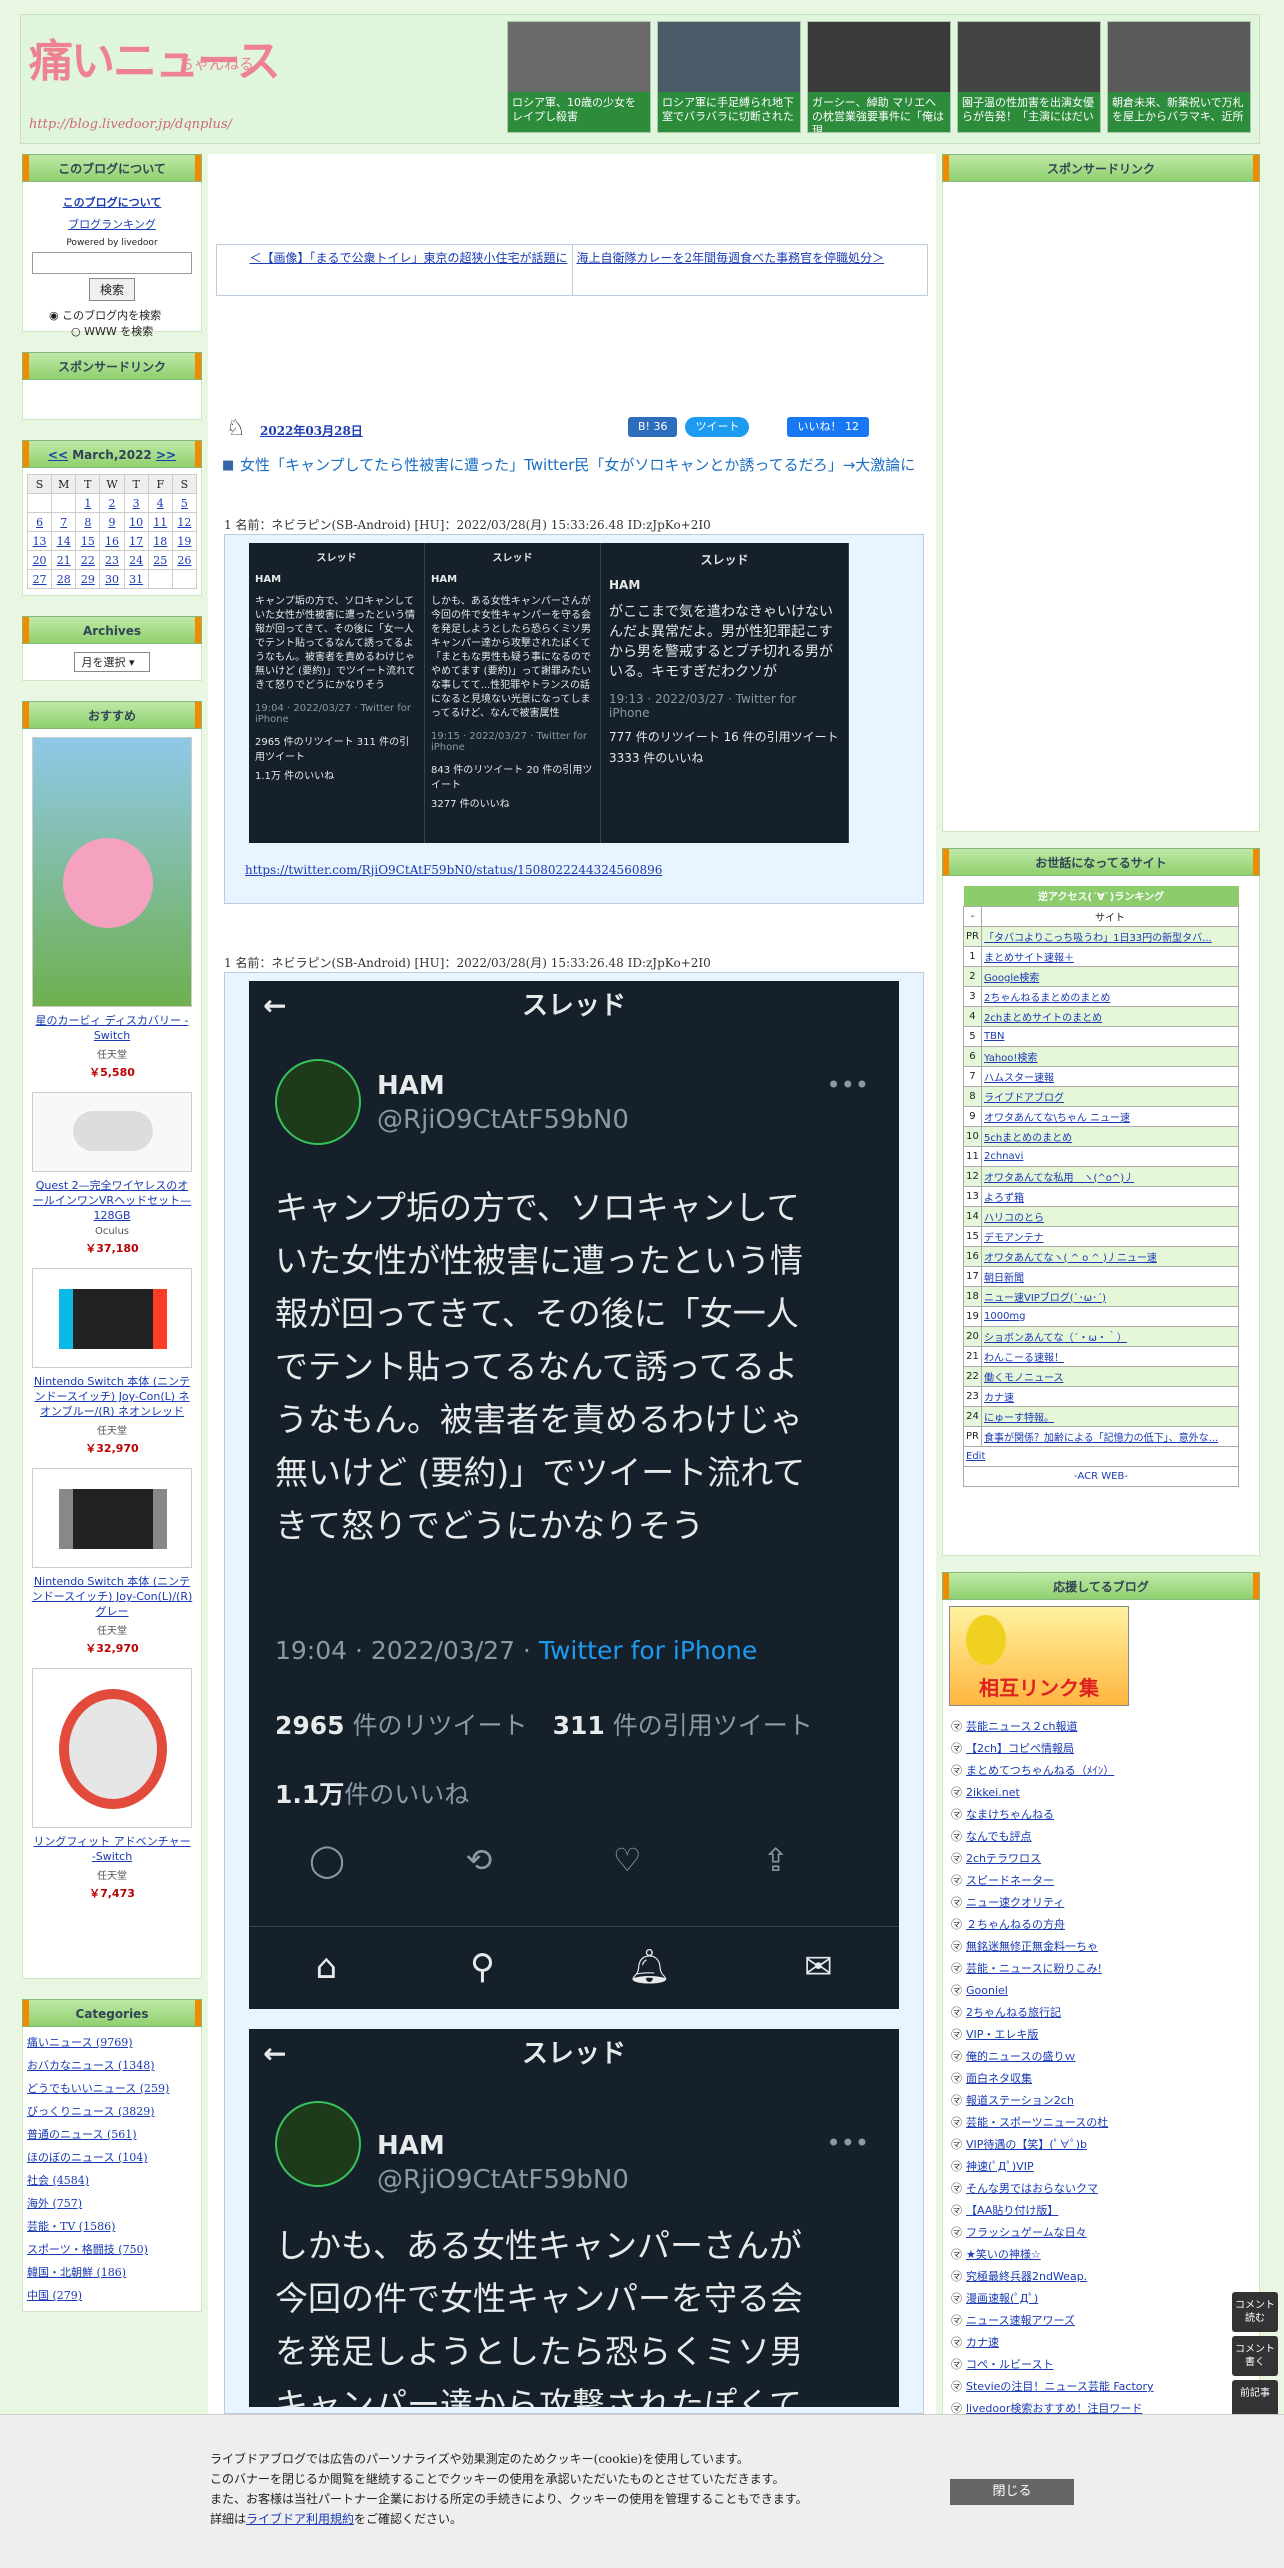 Image resolution: width=1284 pixels, height=2568 pixels. Describe the element at coordinates (1012, 2492) in the screenshot. I see `cookie-close-button: 閉じる` at that location.